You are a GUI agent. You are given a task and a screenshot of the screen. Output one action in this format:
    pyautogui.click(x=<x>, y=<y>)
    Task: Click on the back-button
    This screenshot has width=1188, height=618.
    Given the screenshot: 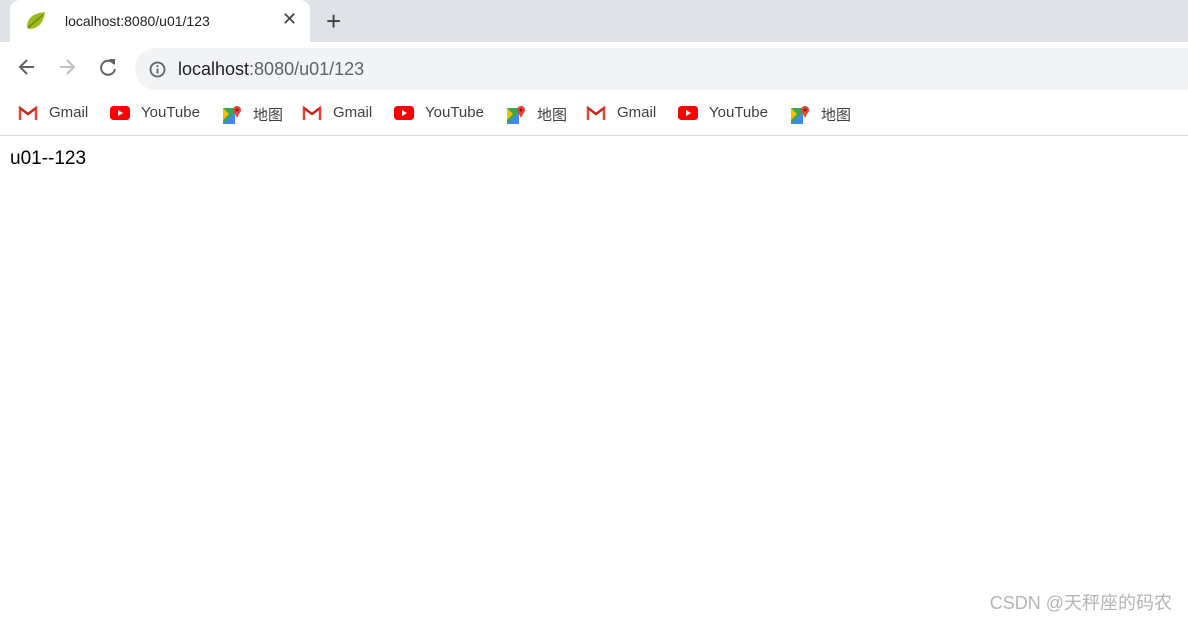 What is the action you would take?
    pyautogui.click(x=27, y=67)
    